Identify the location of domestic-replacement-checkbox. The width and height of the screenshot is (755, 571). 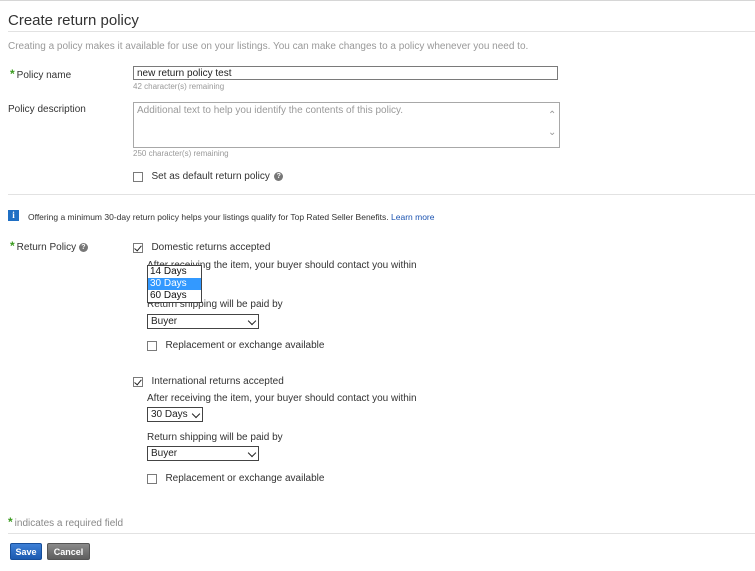
(152, 345).